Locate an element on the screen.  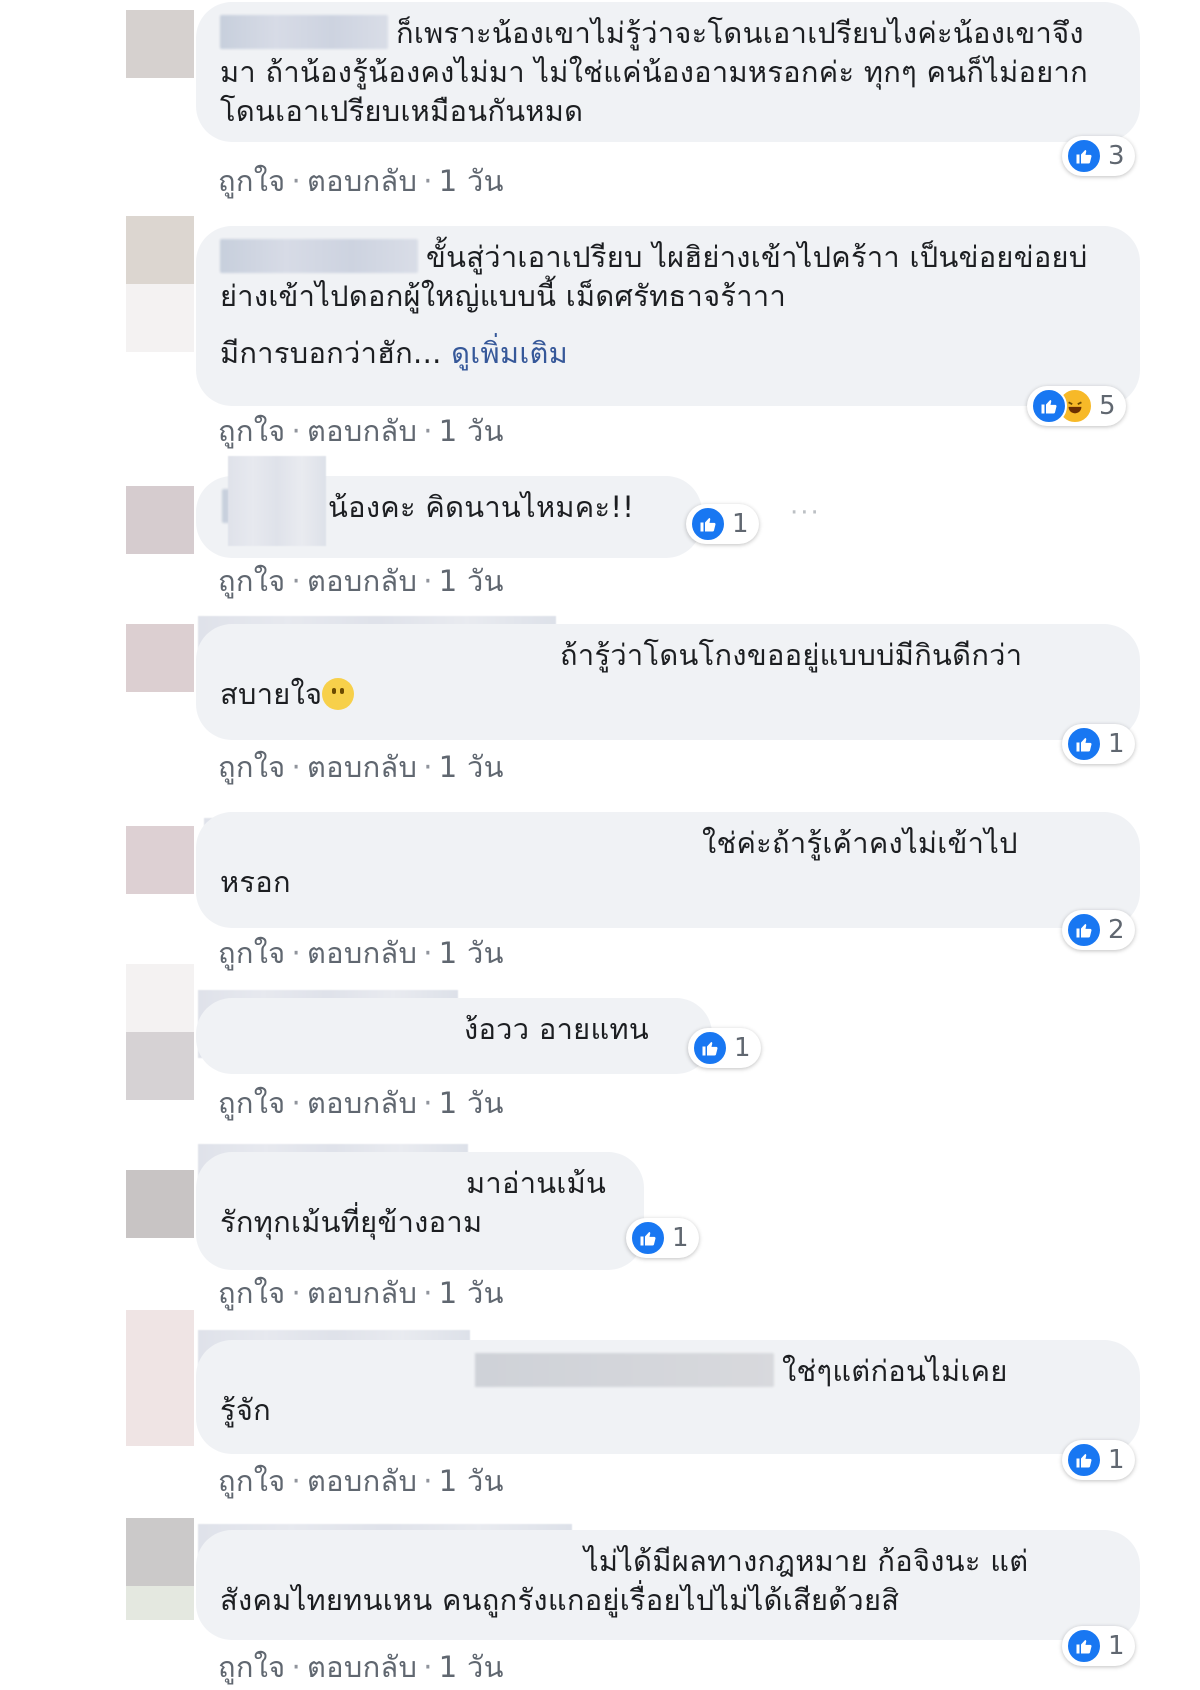
comment-text: น้องคะ คิดนานไหมคะ!! is located at coordinates (481, 507).